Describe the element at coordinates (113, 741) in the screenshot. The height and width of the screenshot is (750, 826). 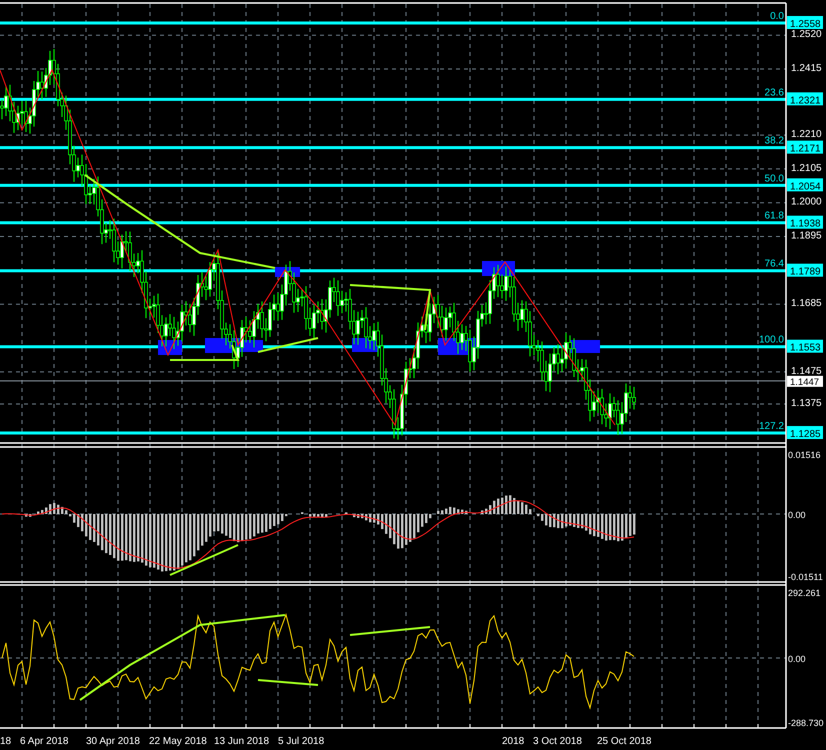
I see `date-axis-label: 30 Apr 2018` at that location.